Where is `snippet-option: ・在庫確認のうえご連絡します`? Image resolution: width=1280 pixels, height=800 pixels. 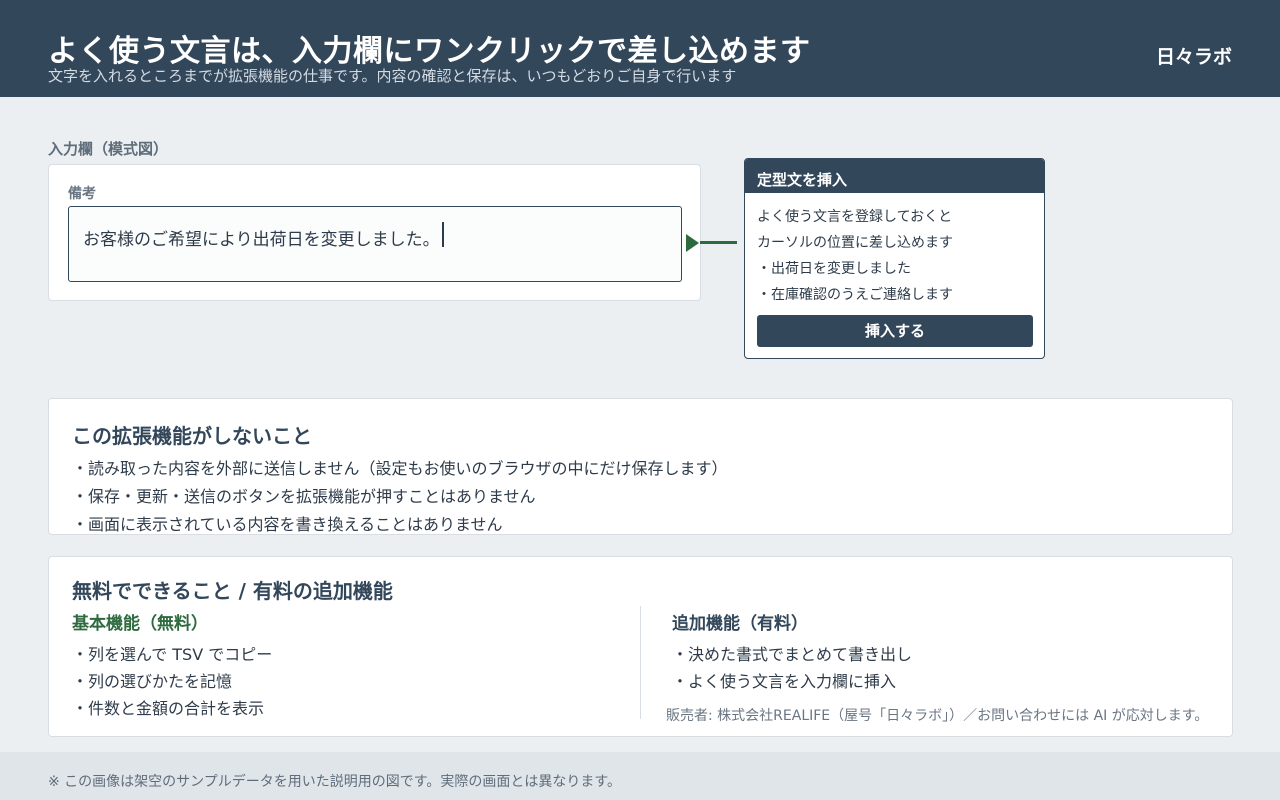 snippet-option: ・在庫確認のうえご連絡します is located at coordinates (855, 297).